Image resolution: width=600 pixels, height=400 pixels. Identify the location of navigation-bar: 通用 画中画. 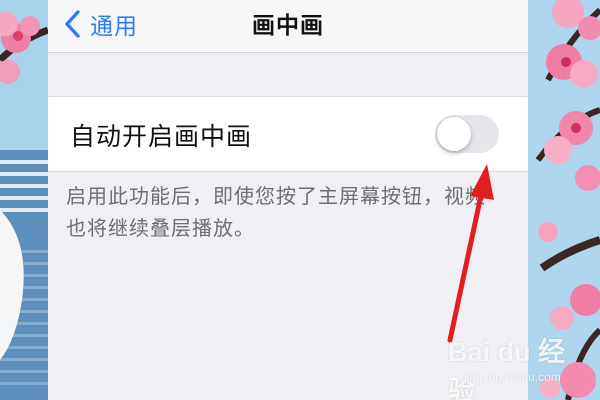
(288, 26).